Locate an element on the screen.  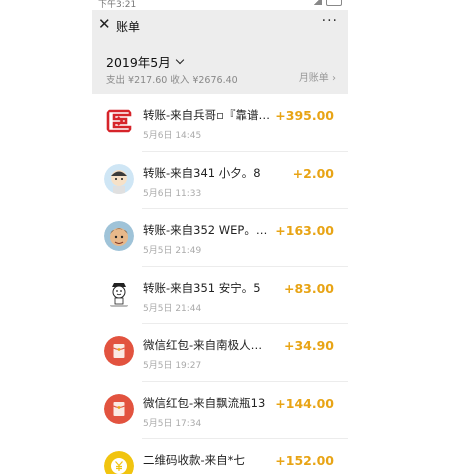
transaction-title: 二维码收款-来自*七 is located at coordinates (194, 460).